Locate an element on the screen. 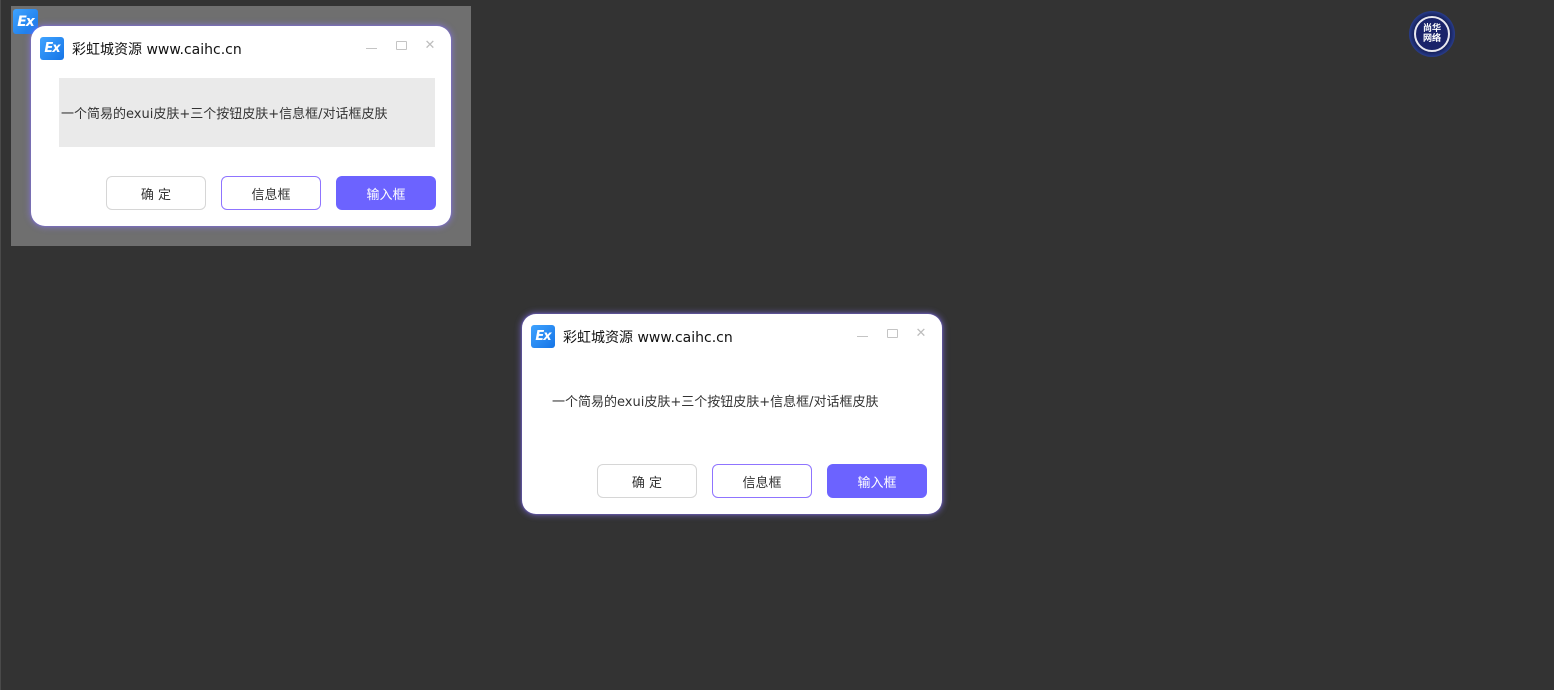 The width and height of the screenshot is (1554, 690). avatar-emblem: 尚华 网络 is located at coordinates (1432, 34).